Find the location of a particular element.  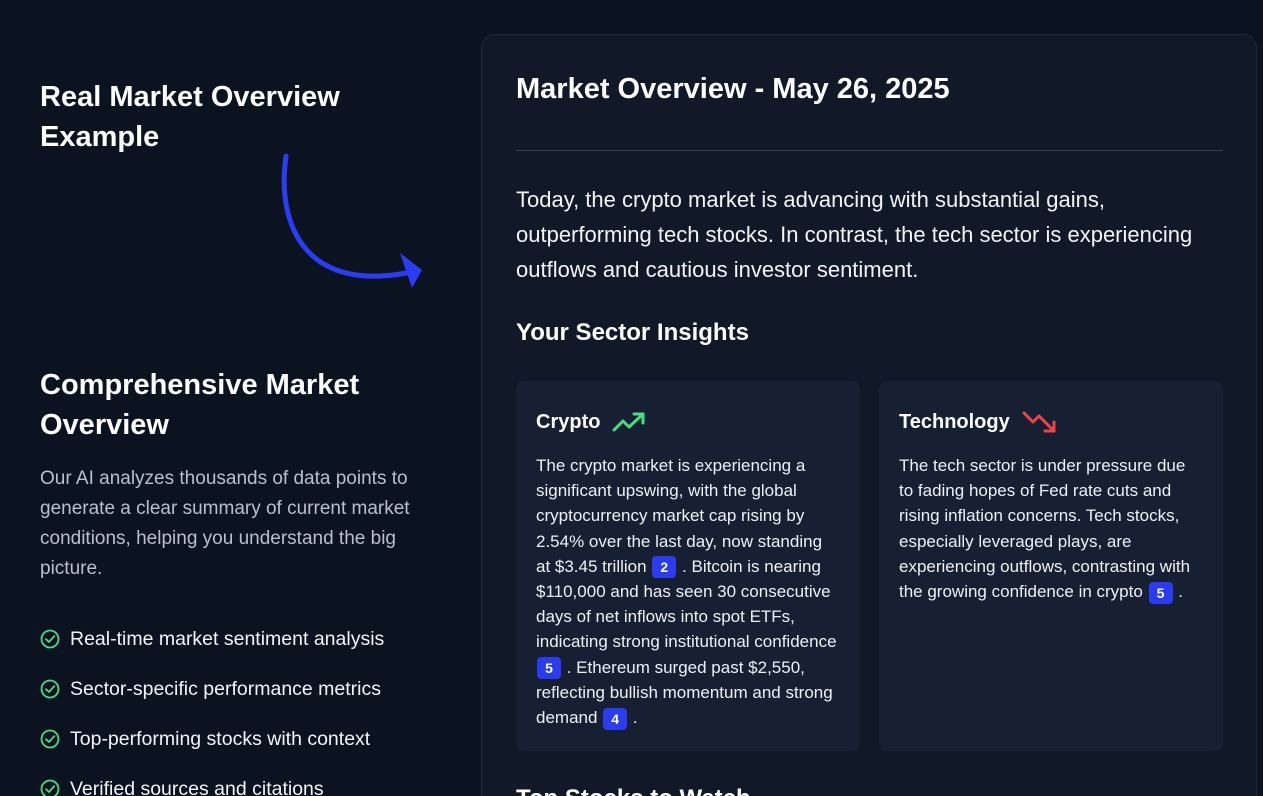

feature-label: Sector-specific performance metrics is located at coordinates (226, 688).